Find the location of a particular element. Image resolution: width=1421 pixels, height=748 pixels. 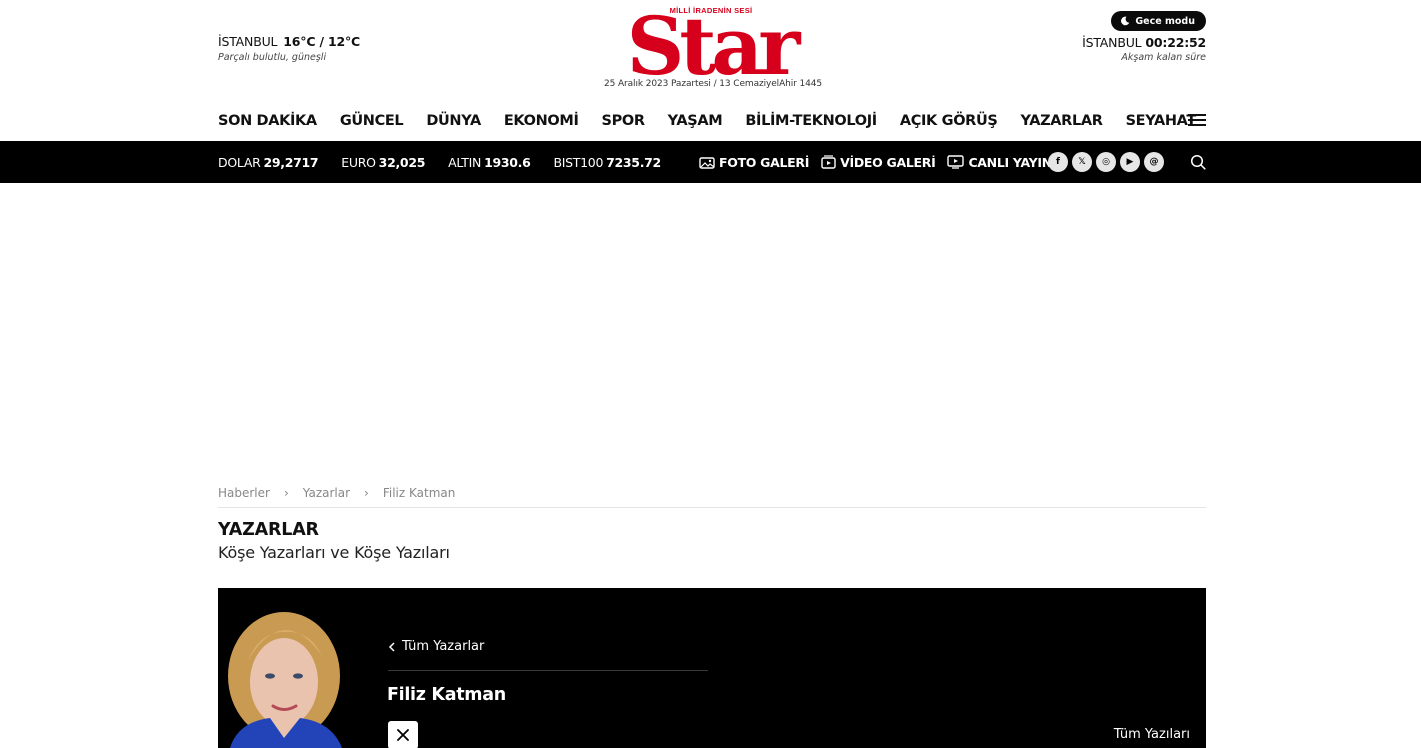

photo-gallery-link: FOTO GALERİ is located at coordinates (754, 162).